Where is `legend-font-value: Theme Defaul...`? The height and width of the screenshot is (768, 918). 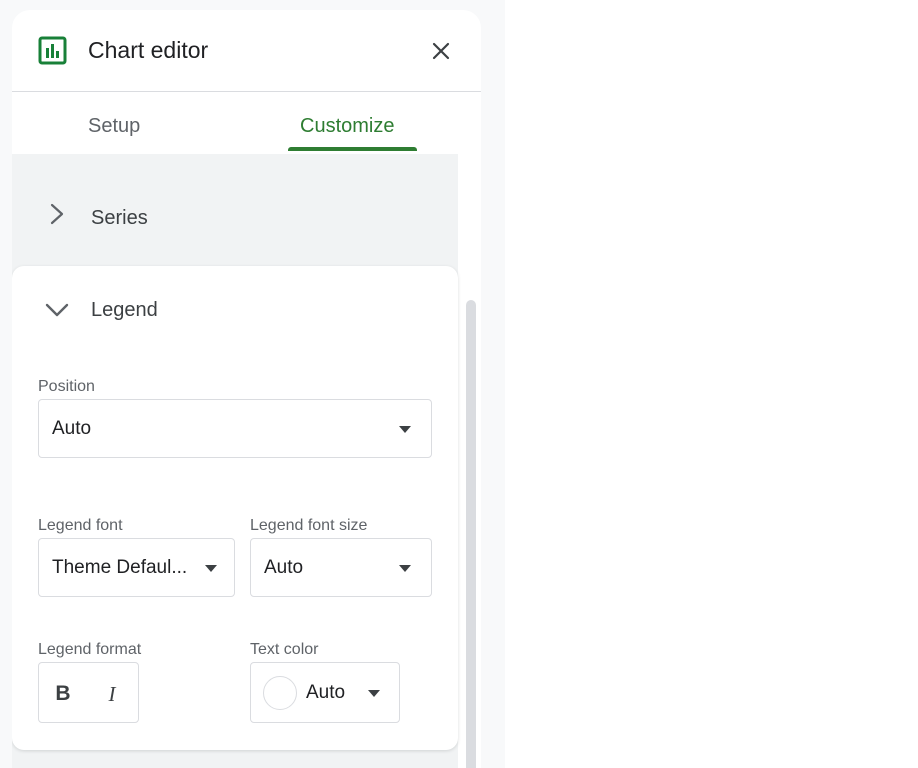
legend-font-value: Theme Defaul... is located at coordinates (120, 567).